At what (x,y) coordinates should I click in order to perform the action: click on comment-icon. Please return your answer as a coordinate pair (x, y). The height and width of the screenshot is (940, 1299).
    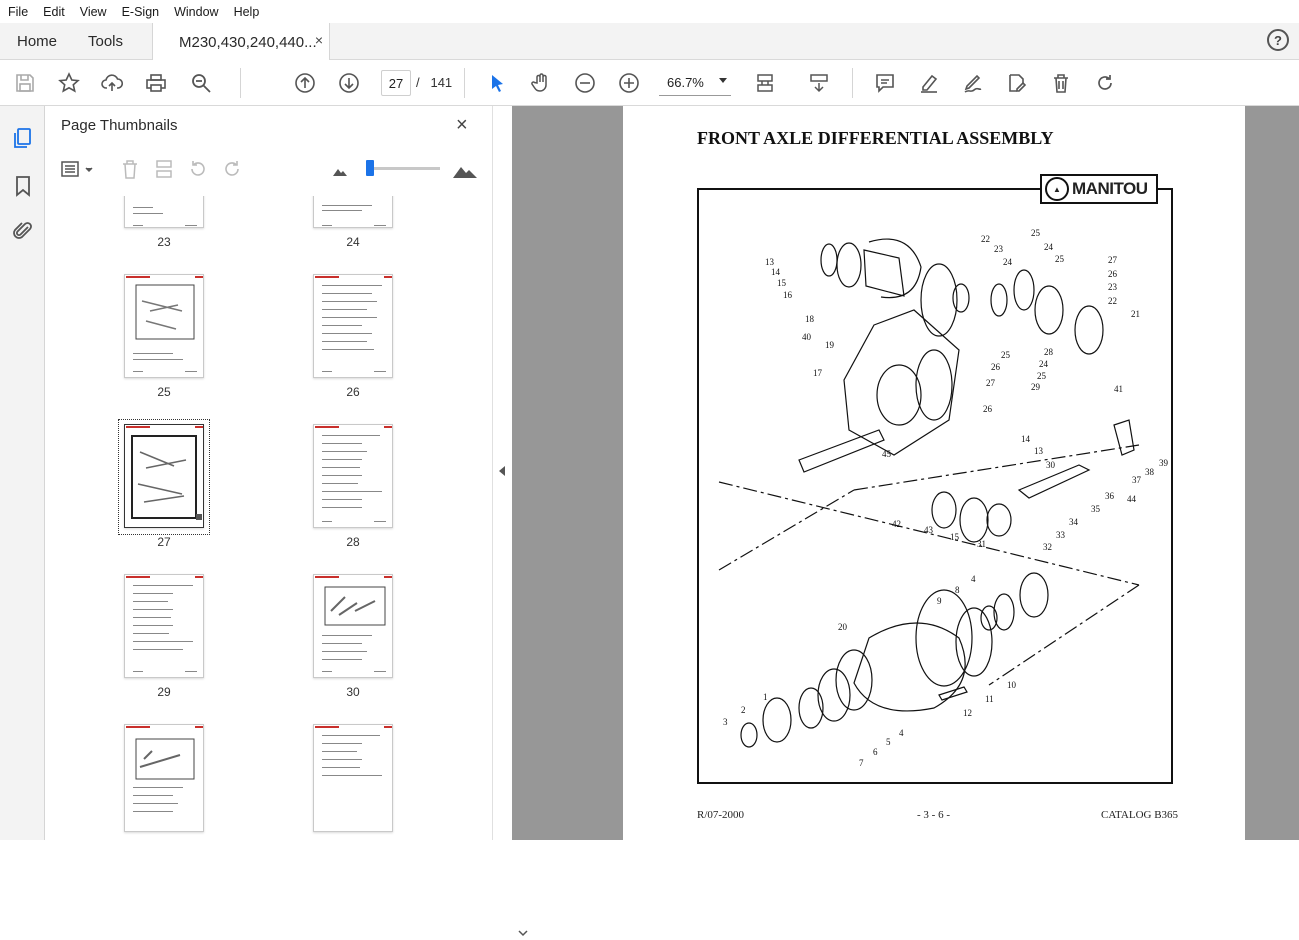
    Looking at the image, I should click on (885, 83).